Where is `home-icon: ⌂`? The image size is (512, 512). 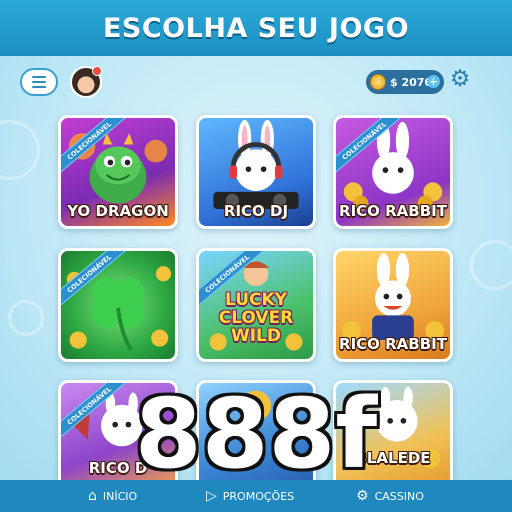 home-icon: ⌂ is located at coordinates (92, 496).